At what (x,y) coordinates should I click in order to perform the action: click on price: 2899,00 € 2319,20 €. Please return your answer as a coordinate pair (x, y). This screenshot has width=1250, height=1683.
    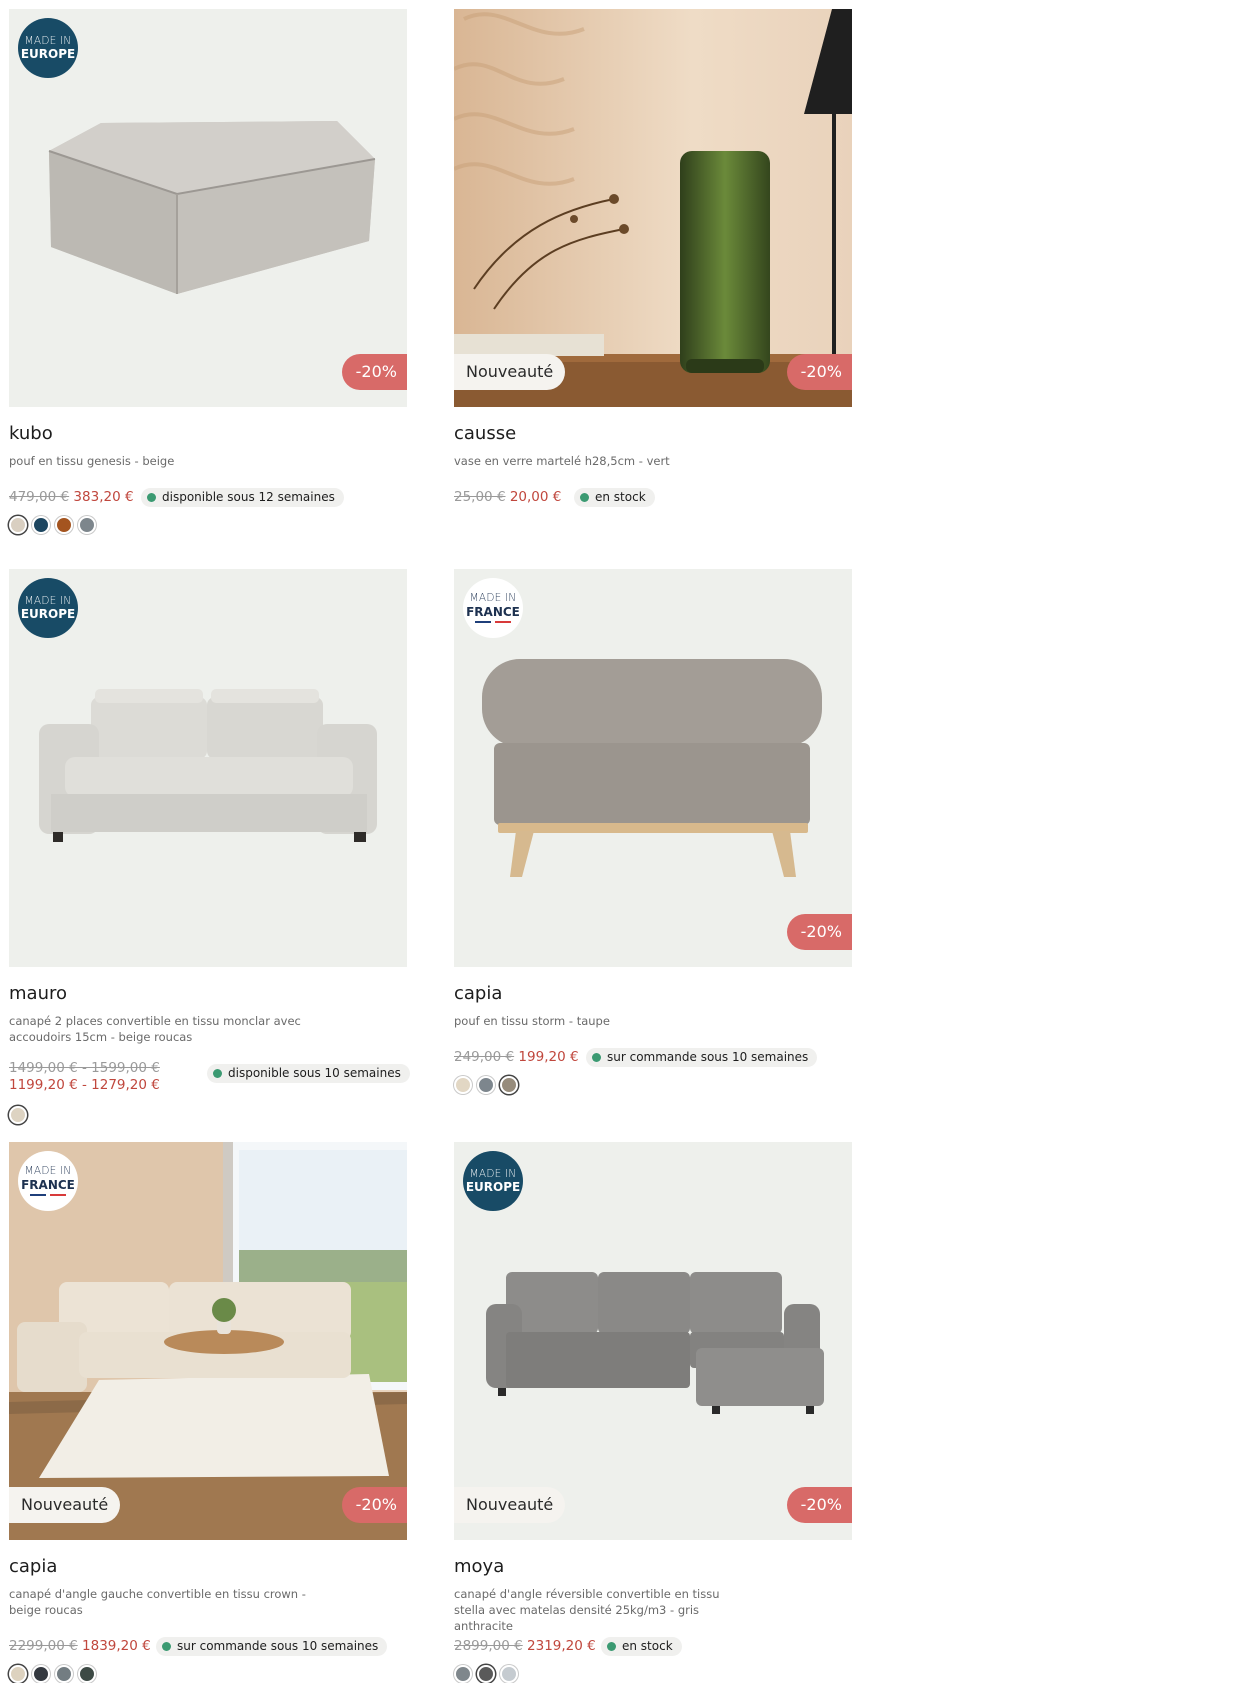
    Looking at the image, I should click on (525, 1646).